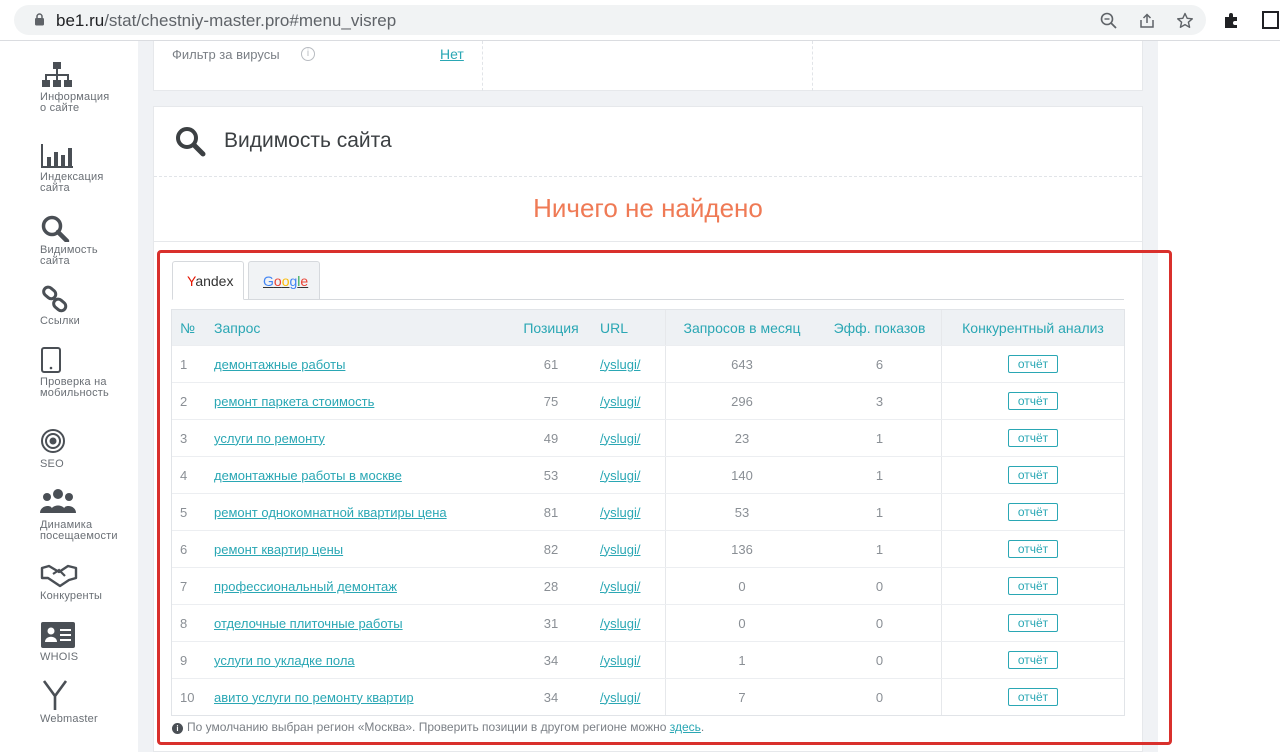 The width and height of the screenshot is (1280, 752). What do you see at coordinates (648, 208) in the screenshot?
I see `nothing-found-message: Ничего не найдено` at bounding box center [648, 208].